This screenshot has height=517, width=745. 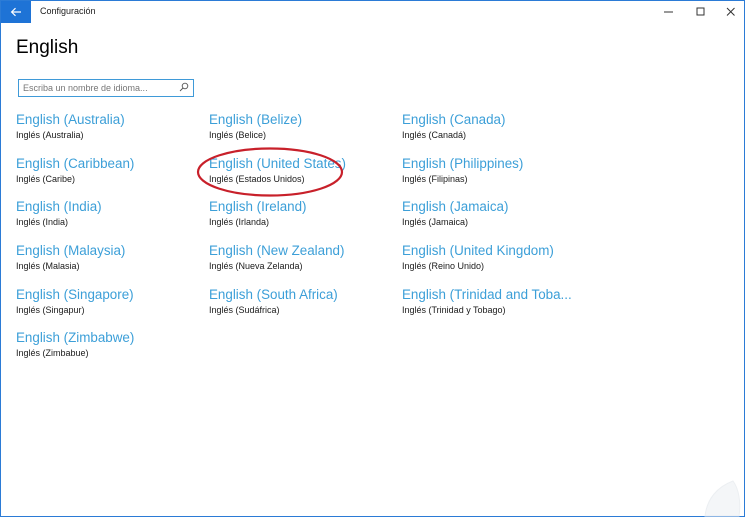 I want to click on language-name: English (Caribbean), so click(x=75, y=163).